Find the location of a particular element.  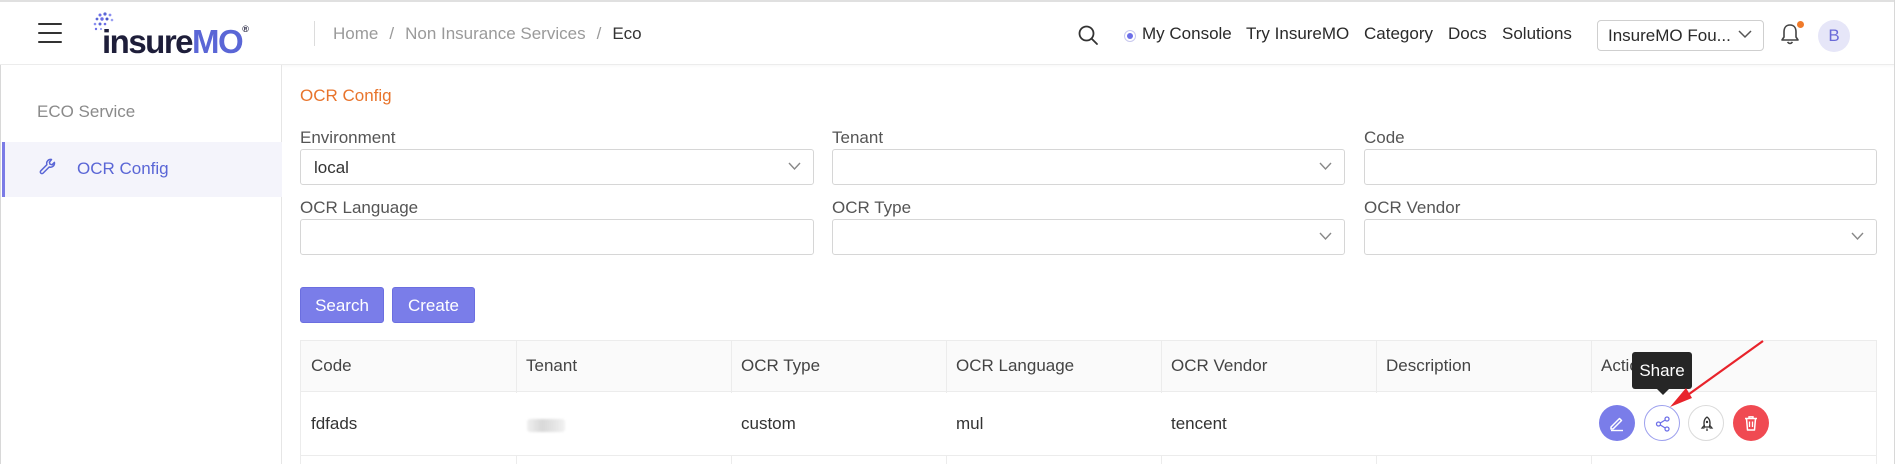

edit-button is located at coordinates (1617, 423).